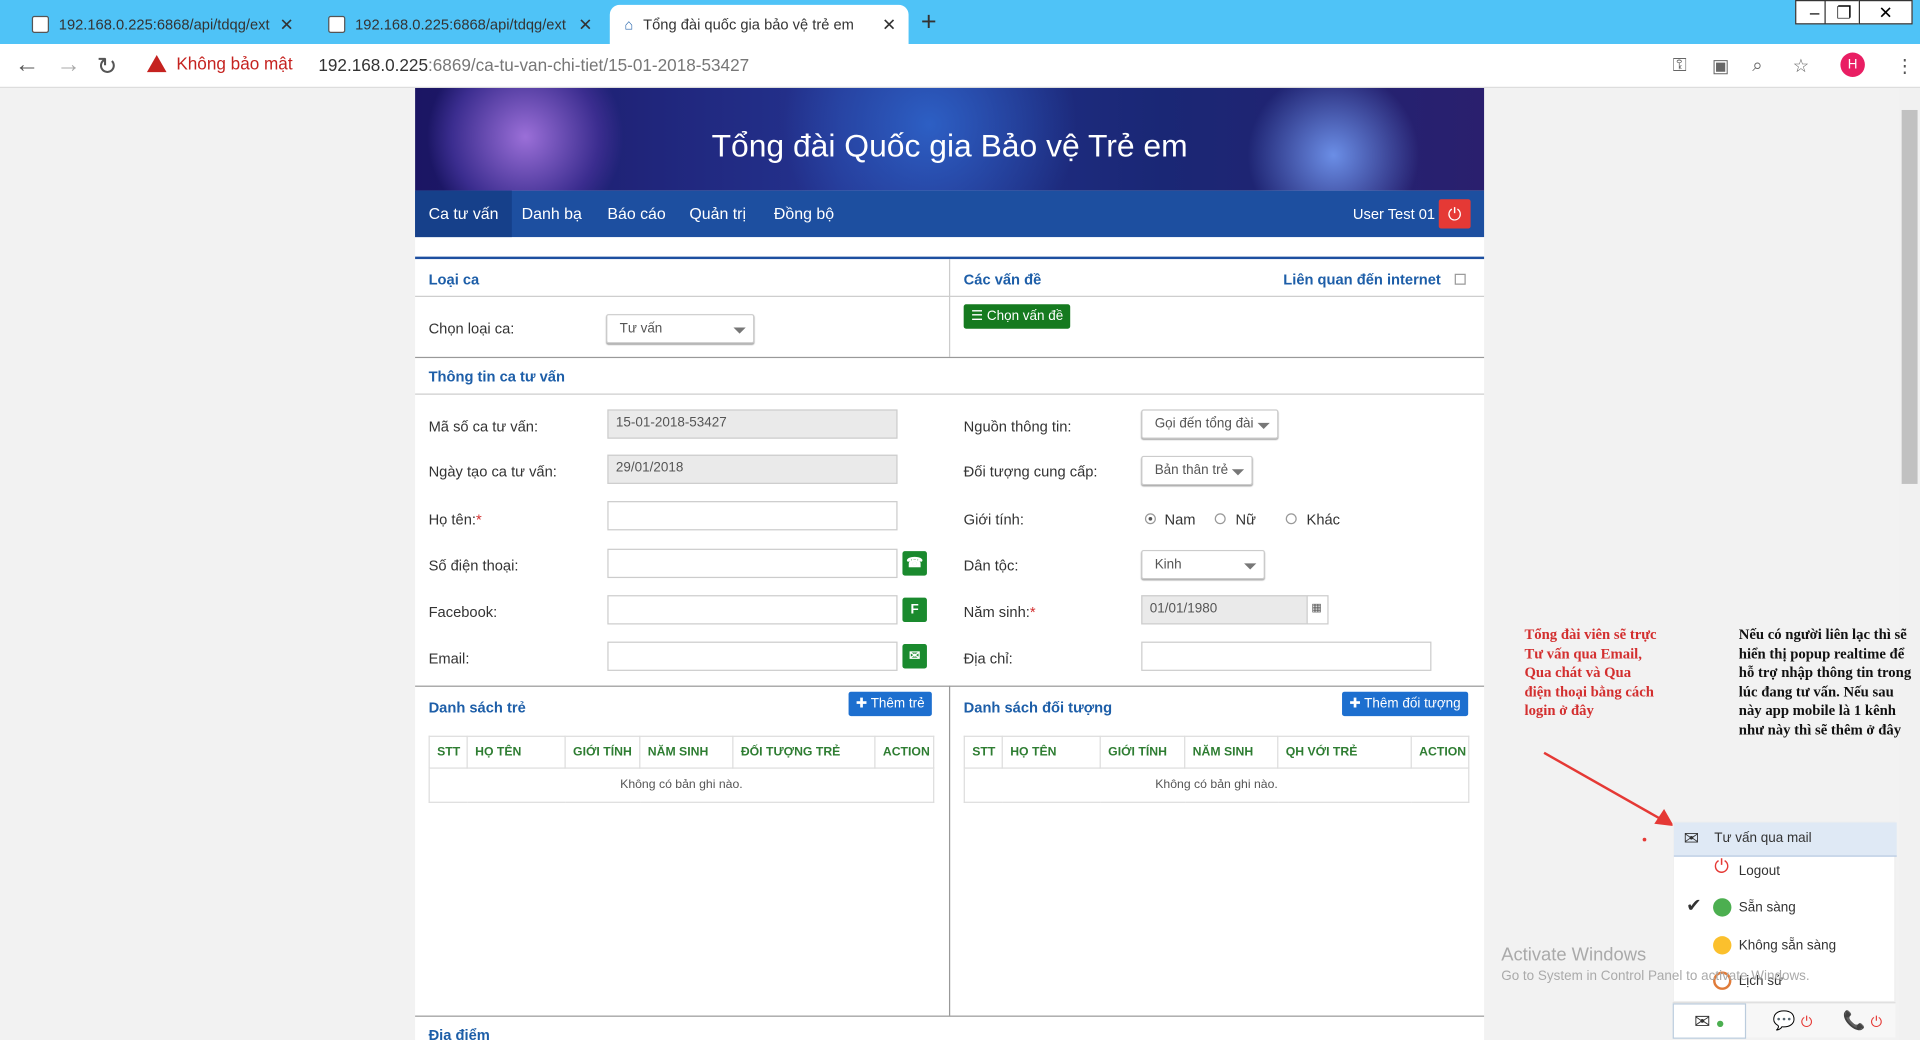  Describe the element at coordinates (718, 214) in the screenshot. I see `nav-quan-tri: Quản trị` at that location.